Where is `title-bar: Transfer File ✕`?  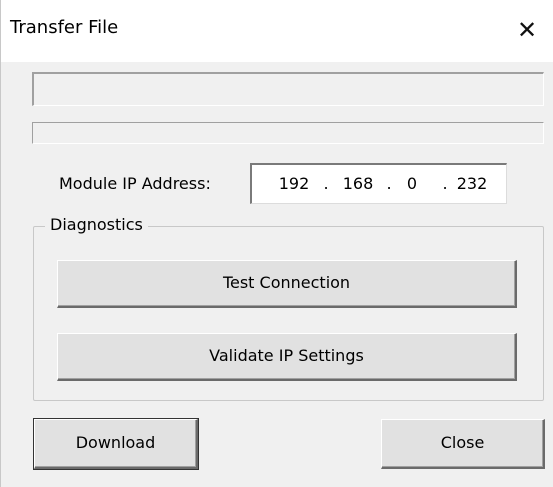
title-bar: Transfer File ✕ is located at coordinates (277, 31).